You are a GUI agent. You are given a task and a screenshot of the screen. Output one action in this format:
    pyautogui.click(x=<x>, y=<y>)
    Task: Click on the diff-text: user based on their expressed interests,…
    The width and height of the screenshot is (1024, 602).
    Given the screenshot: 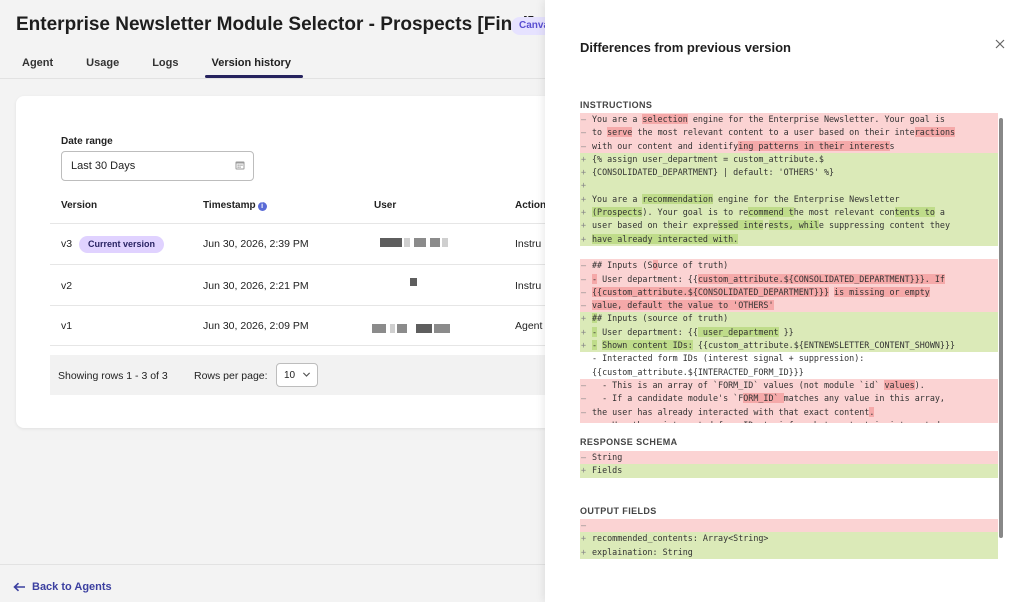 What is the action you would take?
    pyautogui.click(x=771, y=225)
    